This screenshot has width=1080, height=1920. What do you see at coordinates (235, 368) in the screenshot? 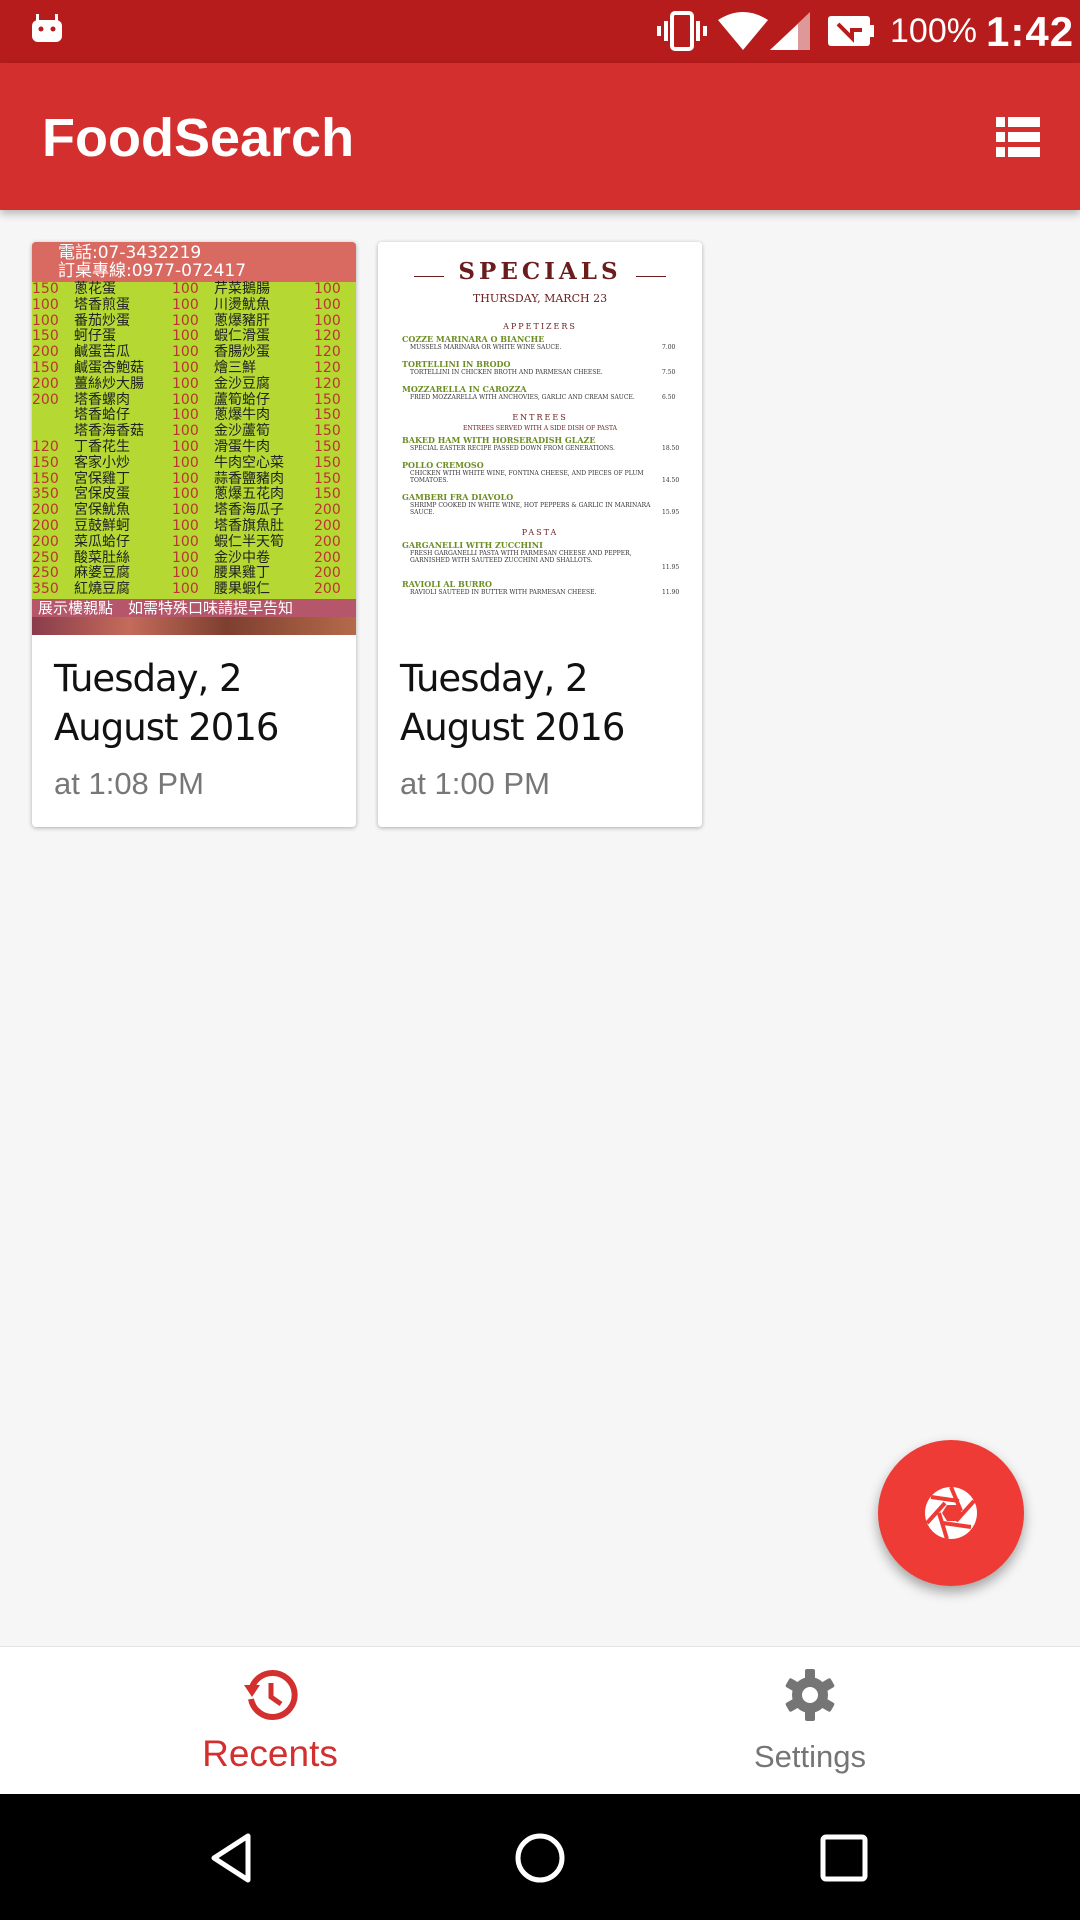
I see `dish-name: 燴三鮮` at bounding box center [235, 368].